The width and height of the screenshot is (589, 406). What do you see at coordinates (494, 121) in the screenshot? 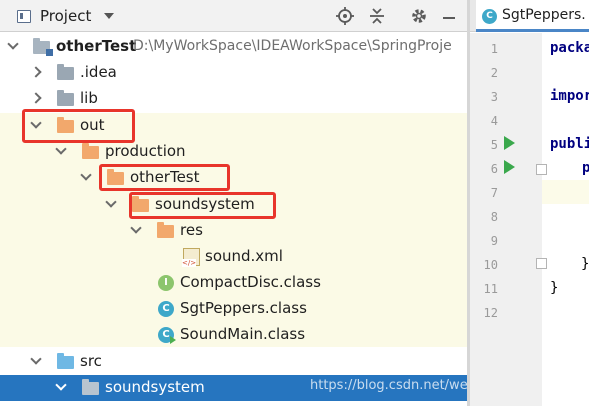
I see `line-number: 4` at bounding box center [494, 121].